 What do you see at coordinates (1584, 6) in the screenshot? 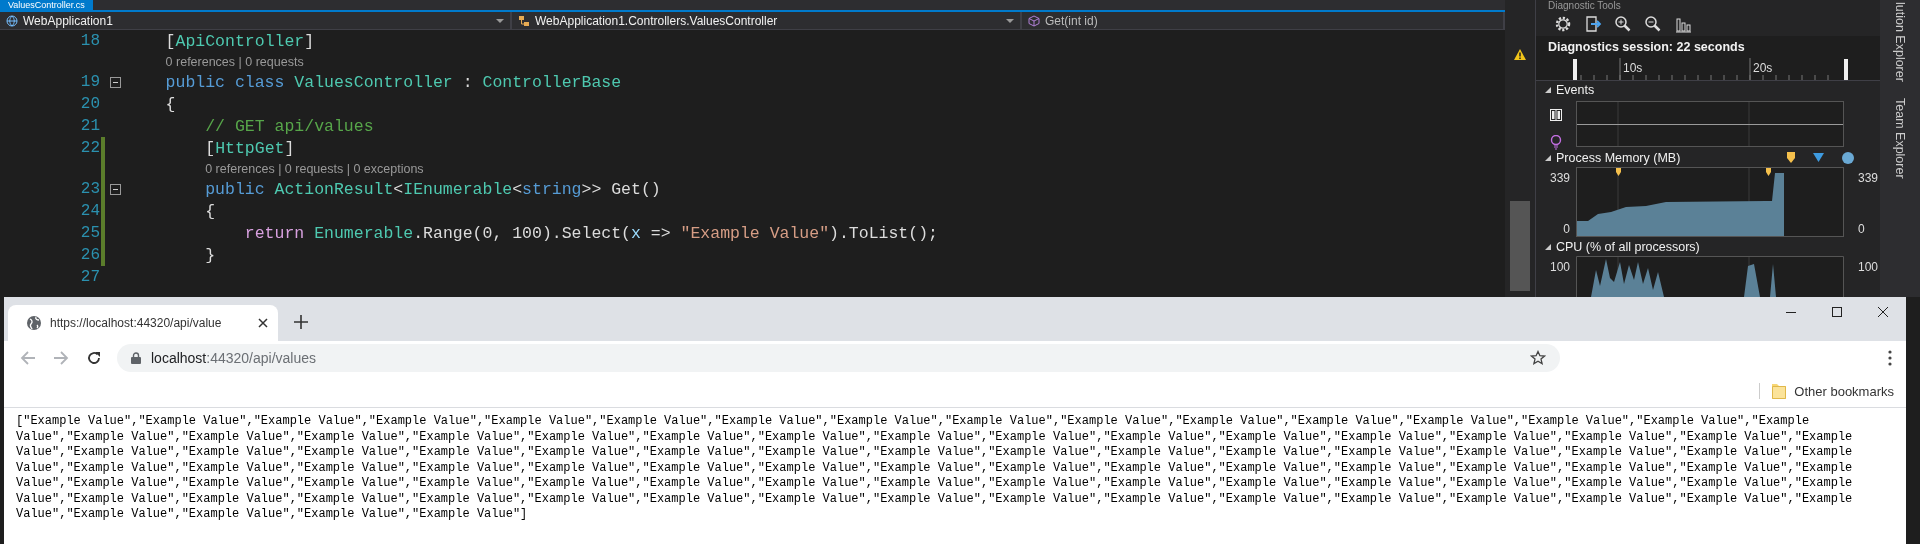
I see `panel-title: Diagnostic Tools` at bounding box center [1584, 6].